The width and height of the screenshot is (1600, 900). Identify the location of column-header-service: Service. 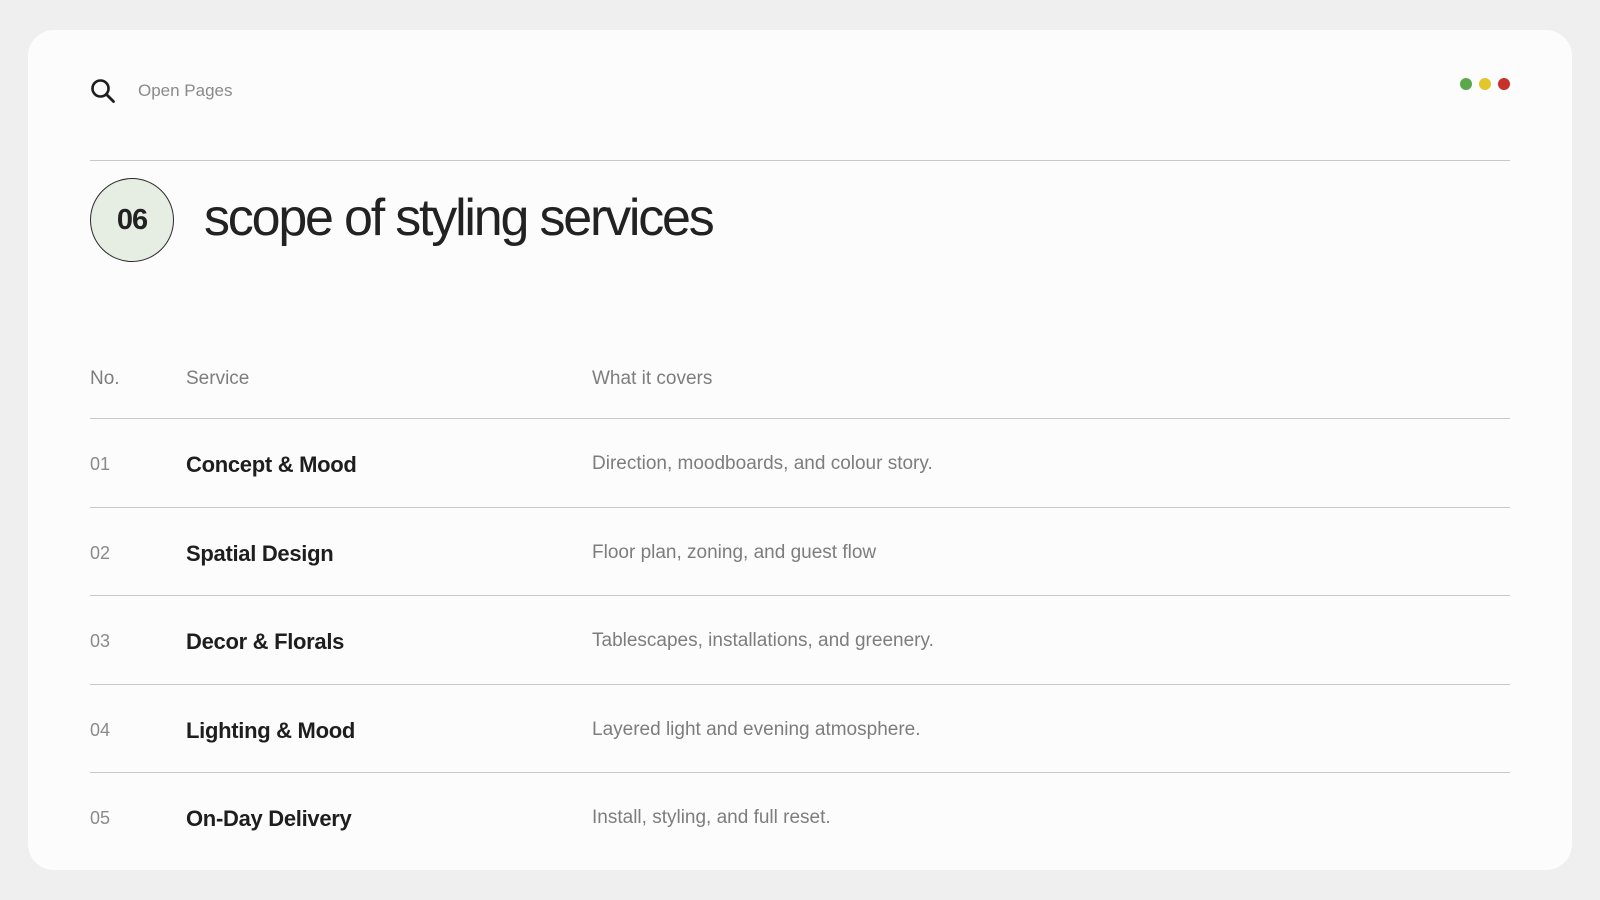
(218, 378).